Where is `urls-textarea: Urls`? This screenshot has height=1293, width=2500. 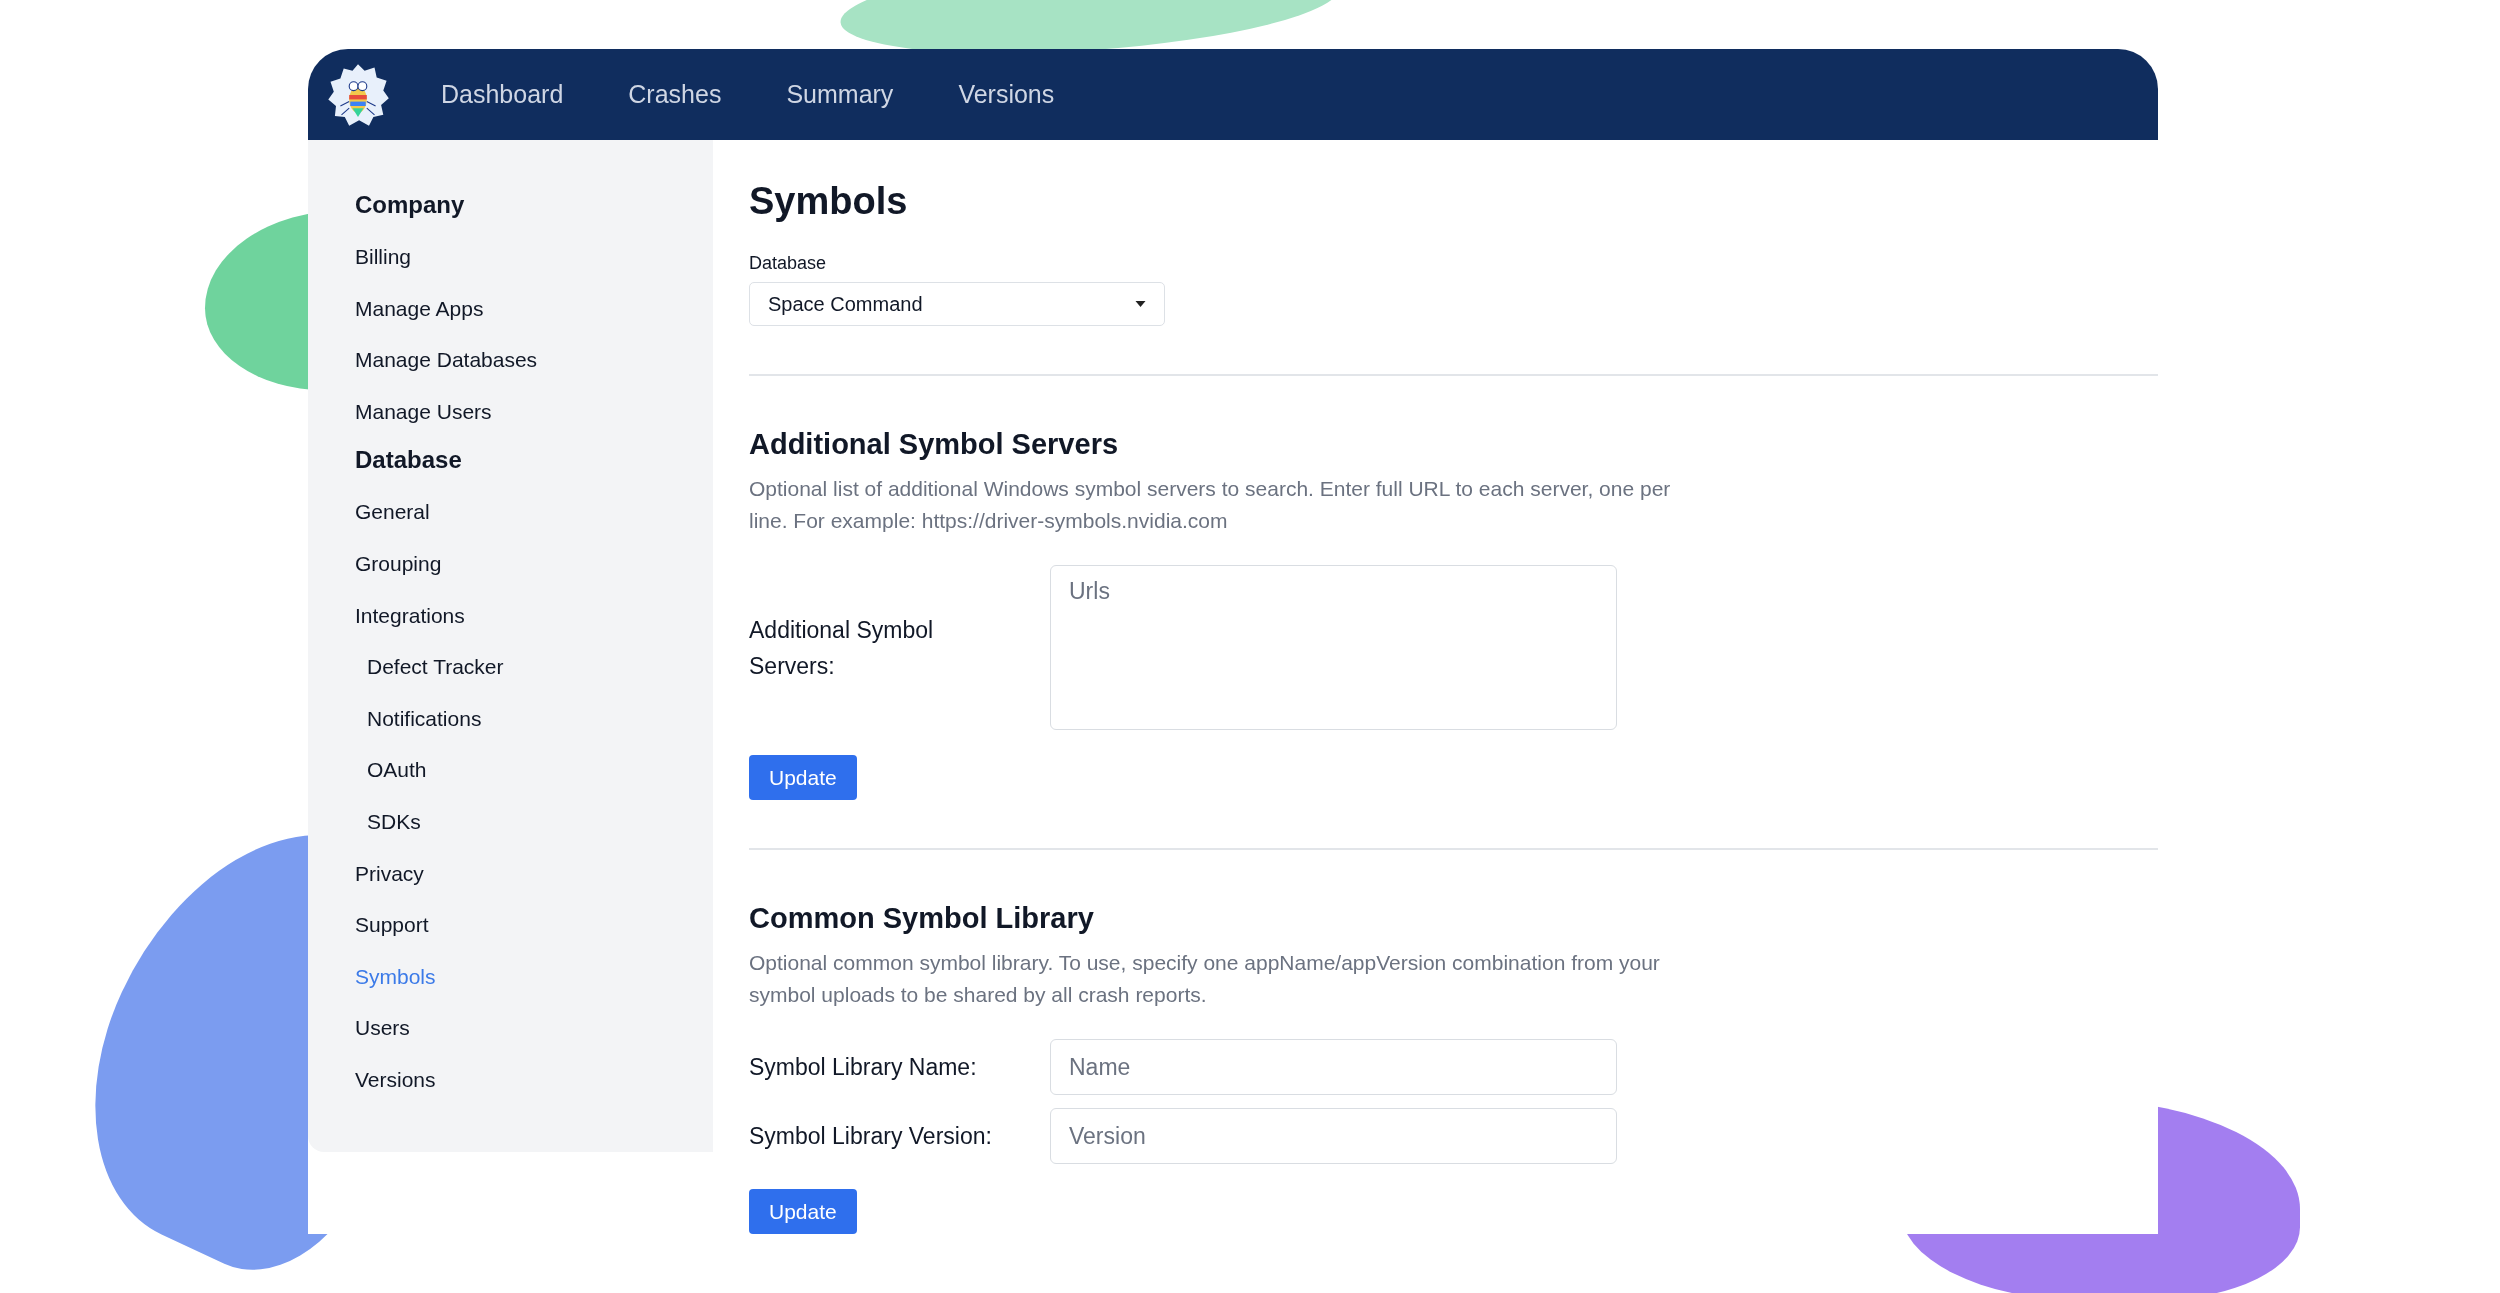 urls-textarea: Urls is located at coordinates (1333, 647).